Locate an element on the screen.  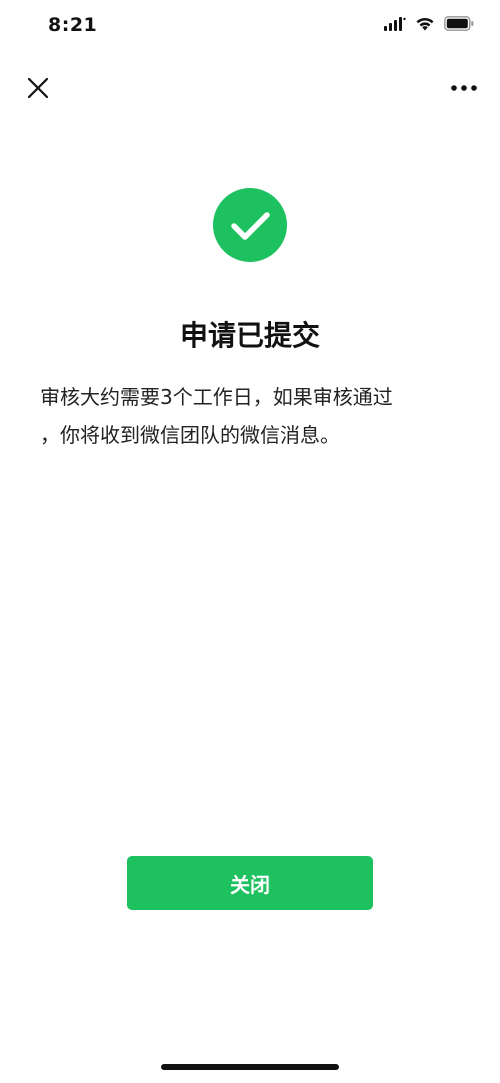
status-time: 8:21 is located at coordinates (73, 25).